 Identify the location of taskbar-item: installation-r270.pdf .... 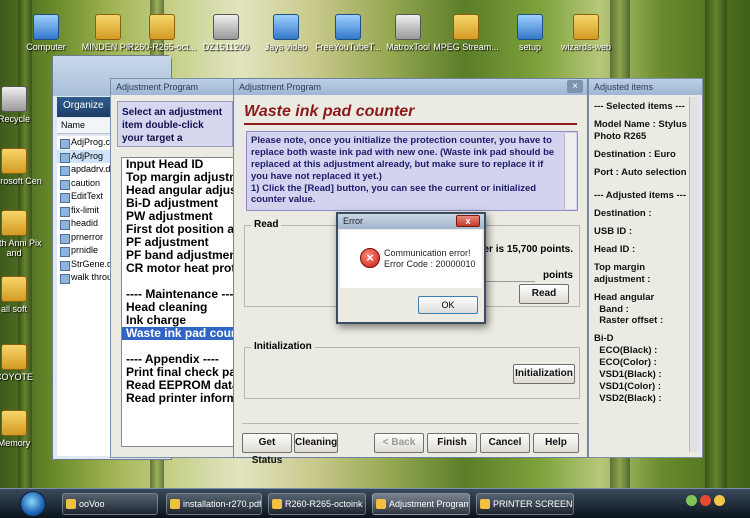
(214, 504).